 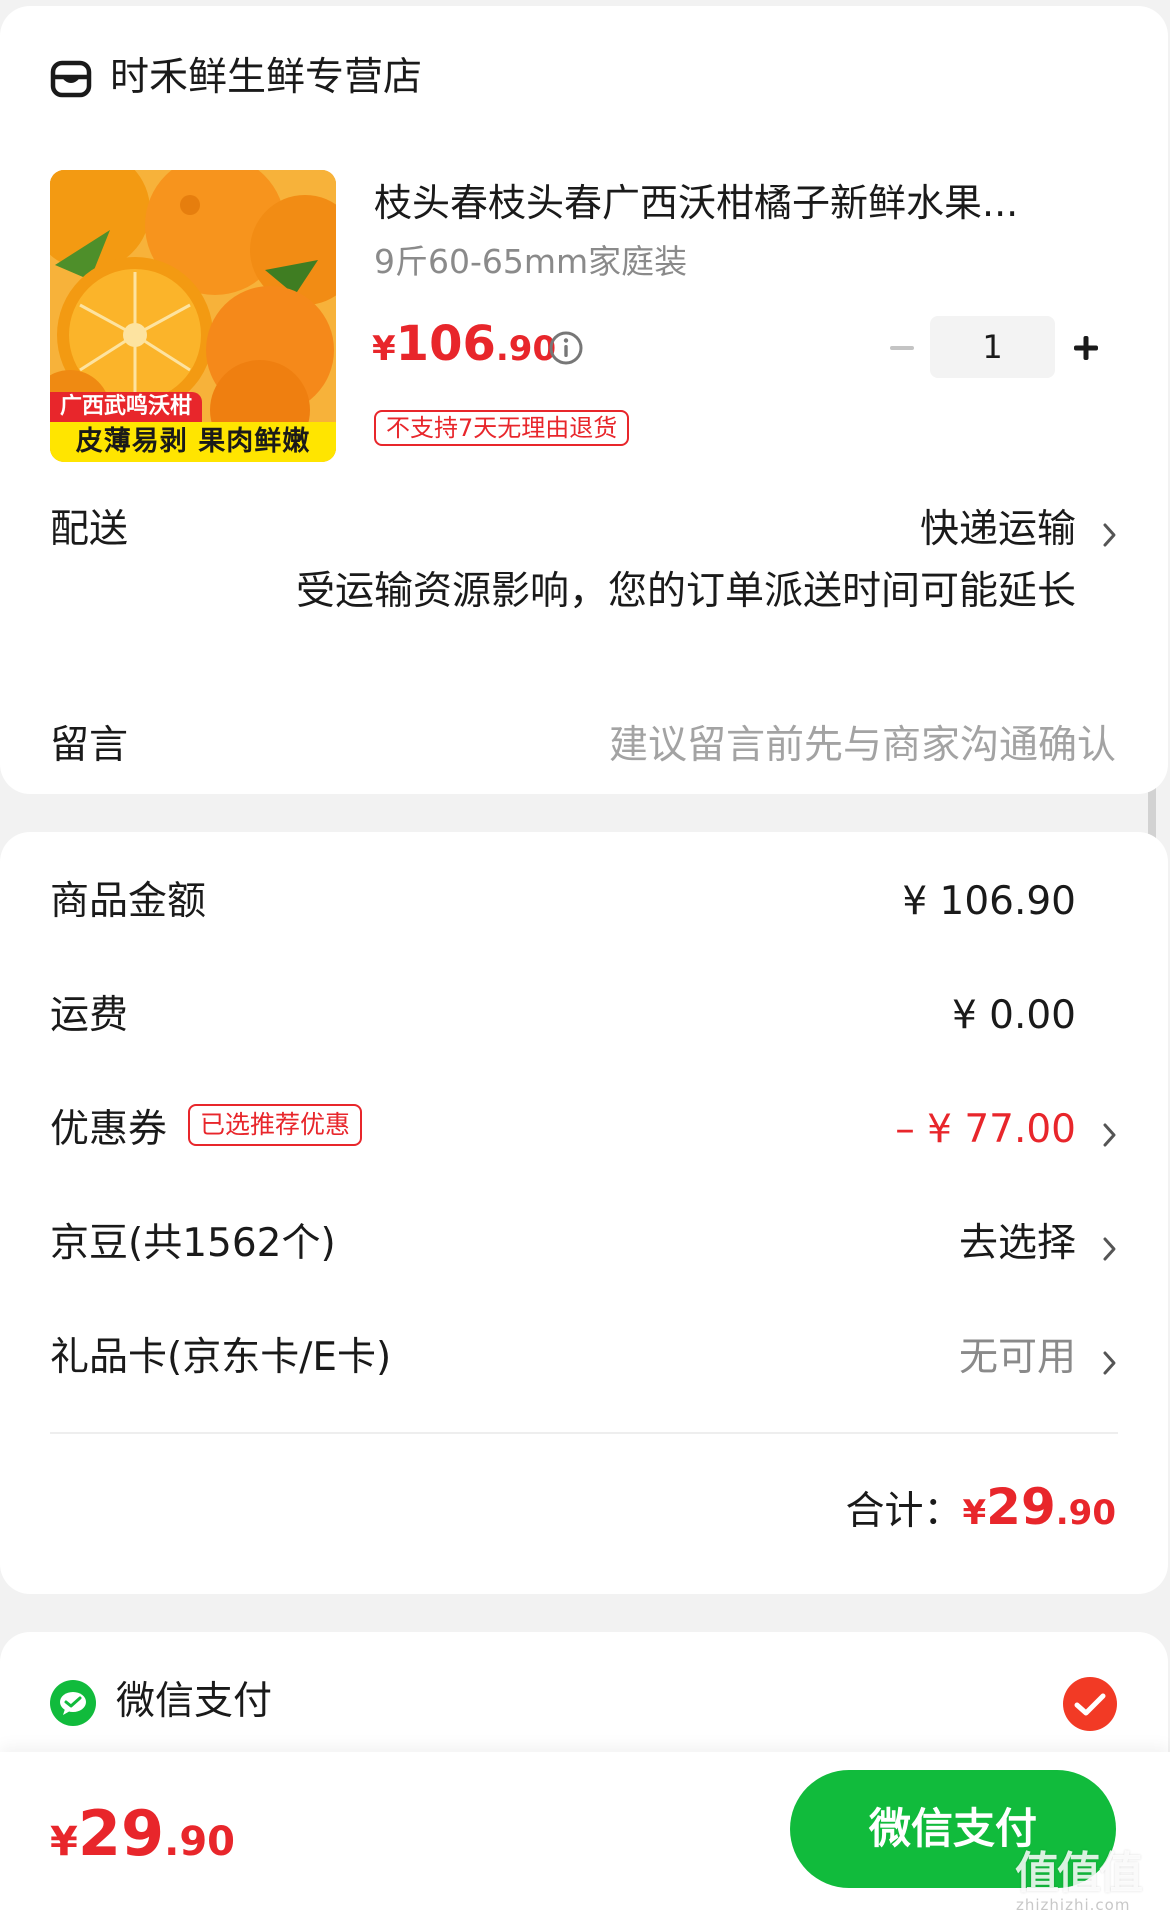 I want to click on wechat-pay-label: 微信支付, so click(x=194, y=1702).